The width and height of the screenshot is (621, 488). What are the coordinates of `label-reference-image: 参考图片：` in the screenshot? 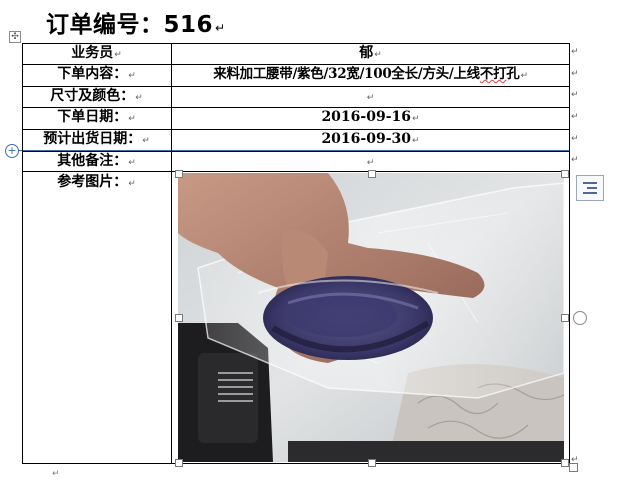 It's located at (92, 182).